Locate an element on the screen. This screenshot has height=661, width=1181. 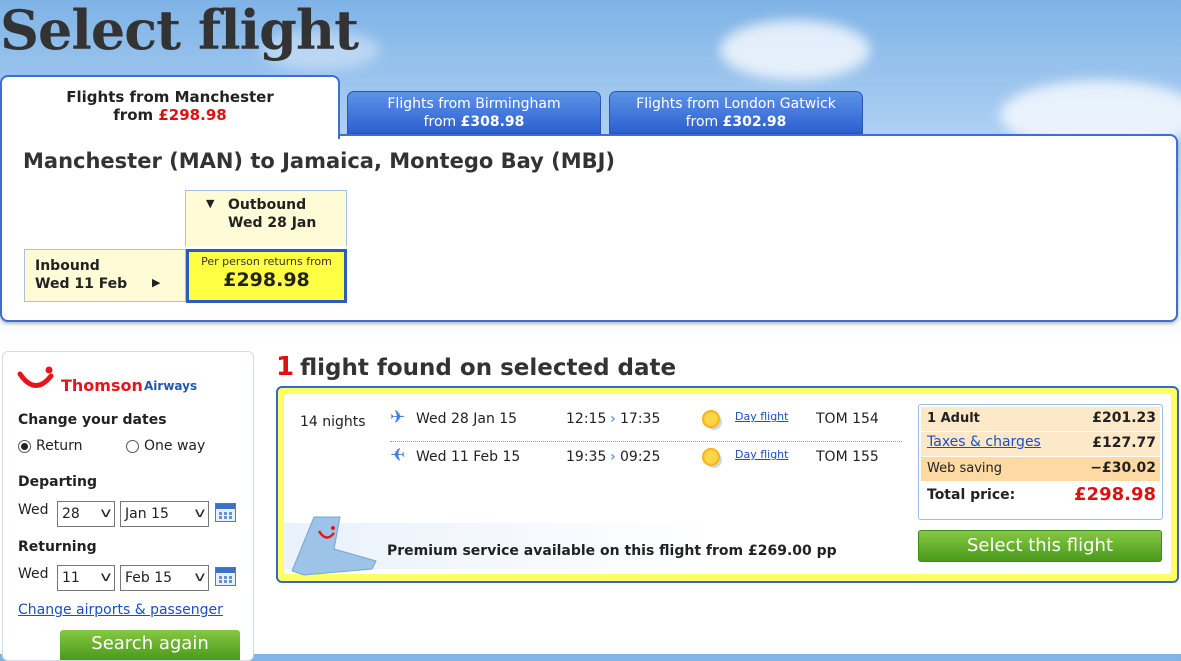
tab-manchester: Flights from Manchester from £298.98 is located at coordinates (170, 107).